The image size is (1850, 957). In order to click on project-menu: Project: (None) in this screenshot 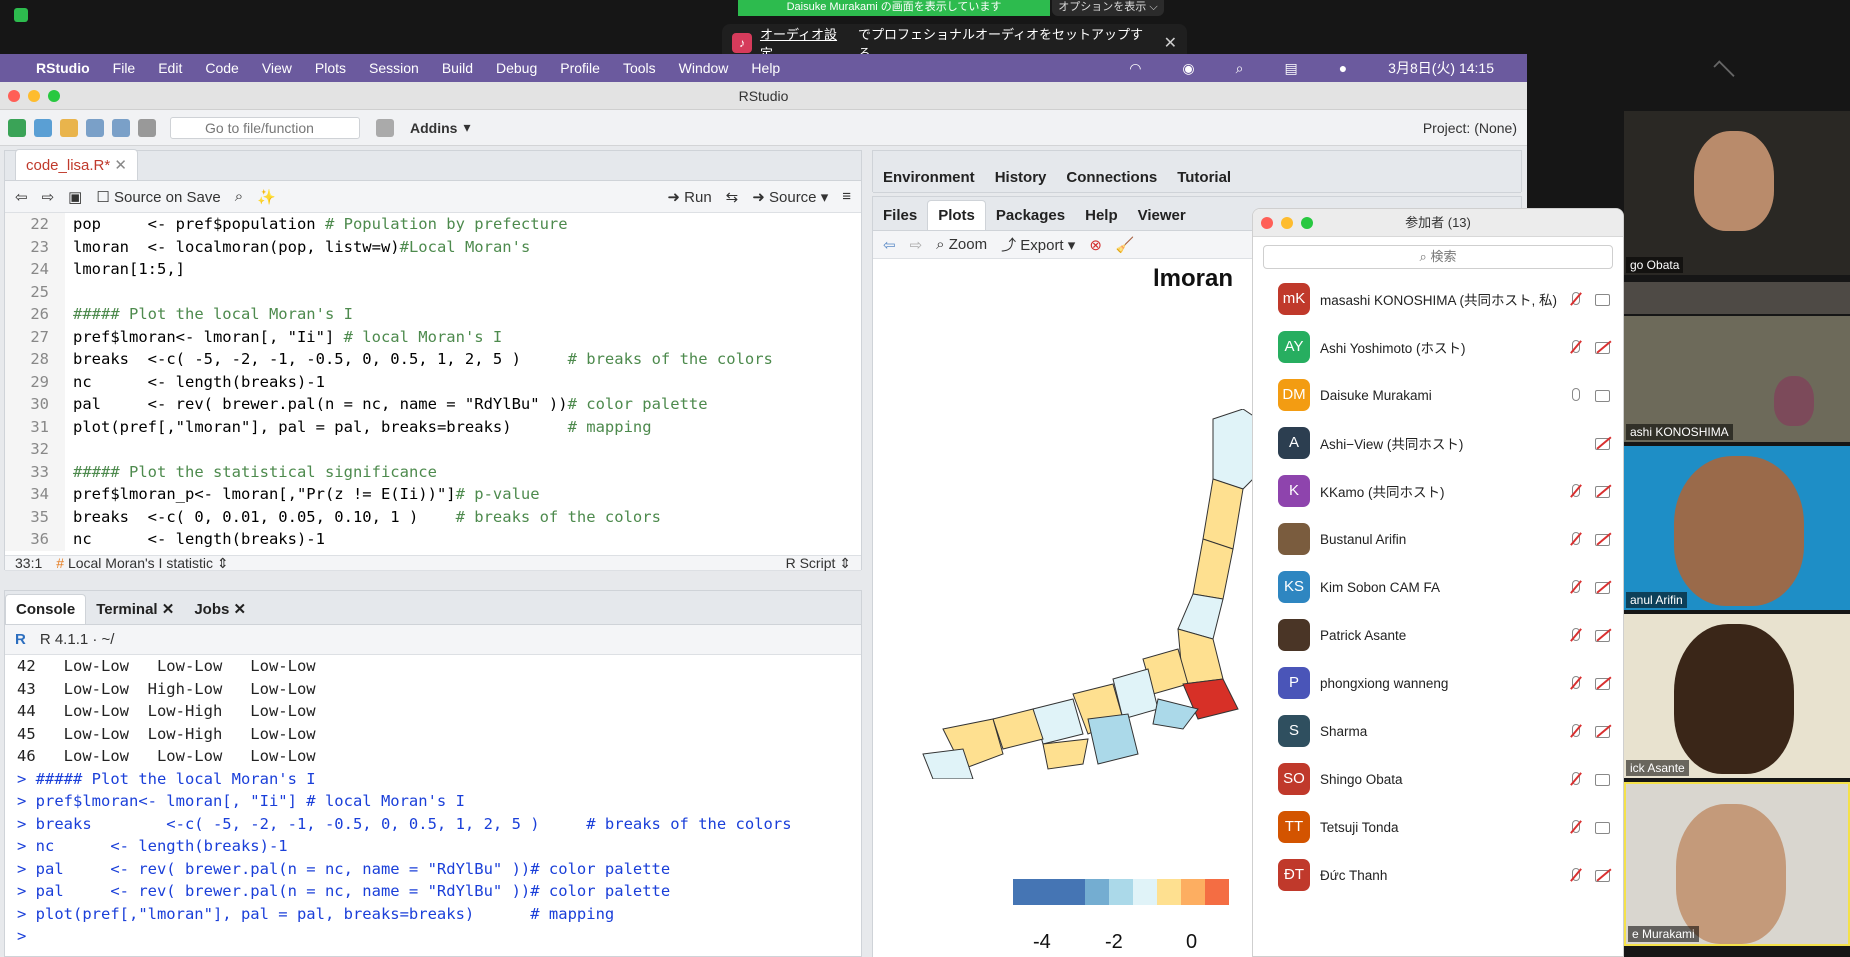, I will do `click(1470, 128)`.